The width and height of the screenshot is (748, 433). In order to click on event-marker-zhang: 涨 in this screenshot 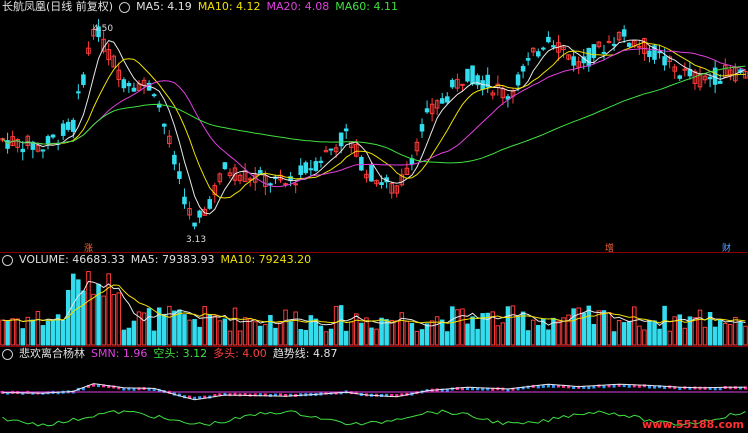, I will do `click(88, 247)`.